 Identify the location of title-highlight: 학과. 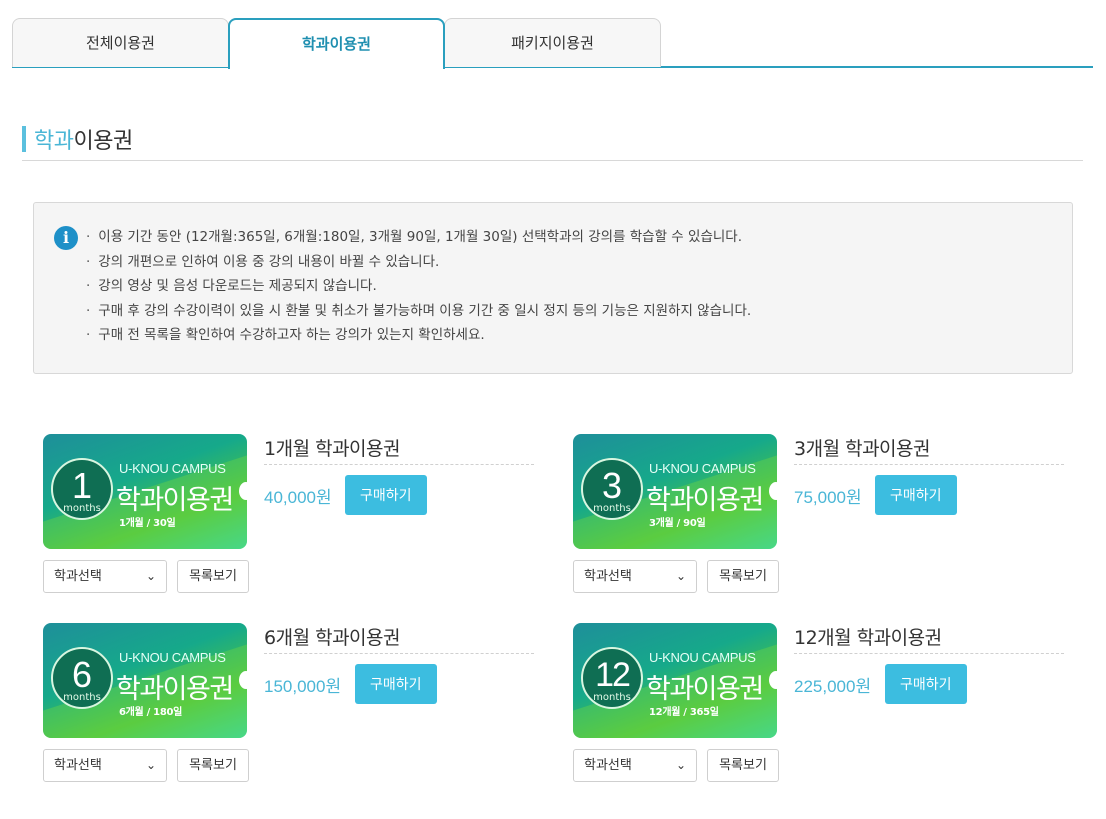
(54, 141).